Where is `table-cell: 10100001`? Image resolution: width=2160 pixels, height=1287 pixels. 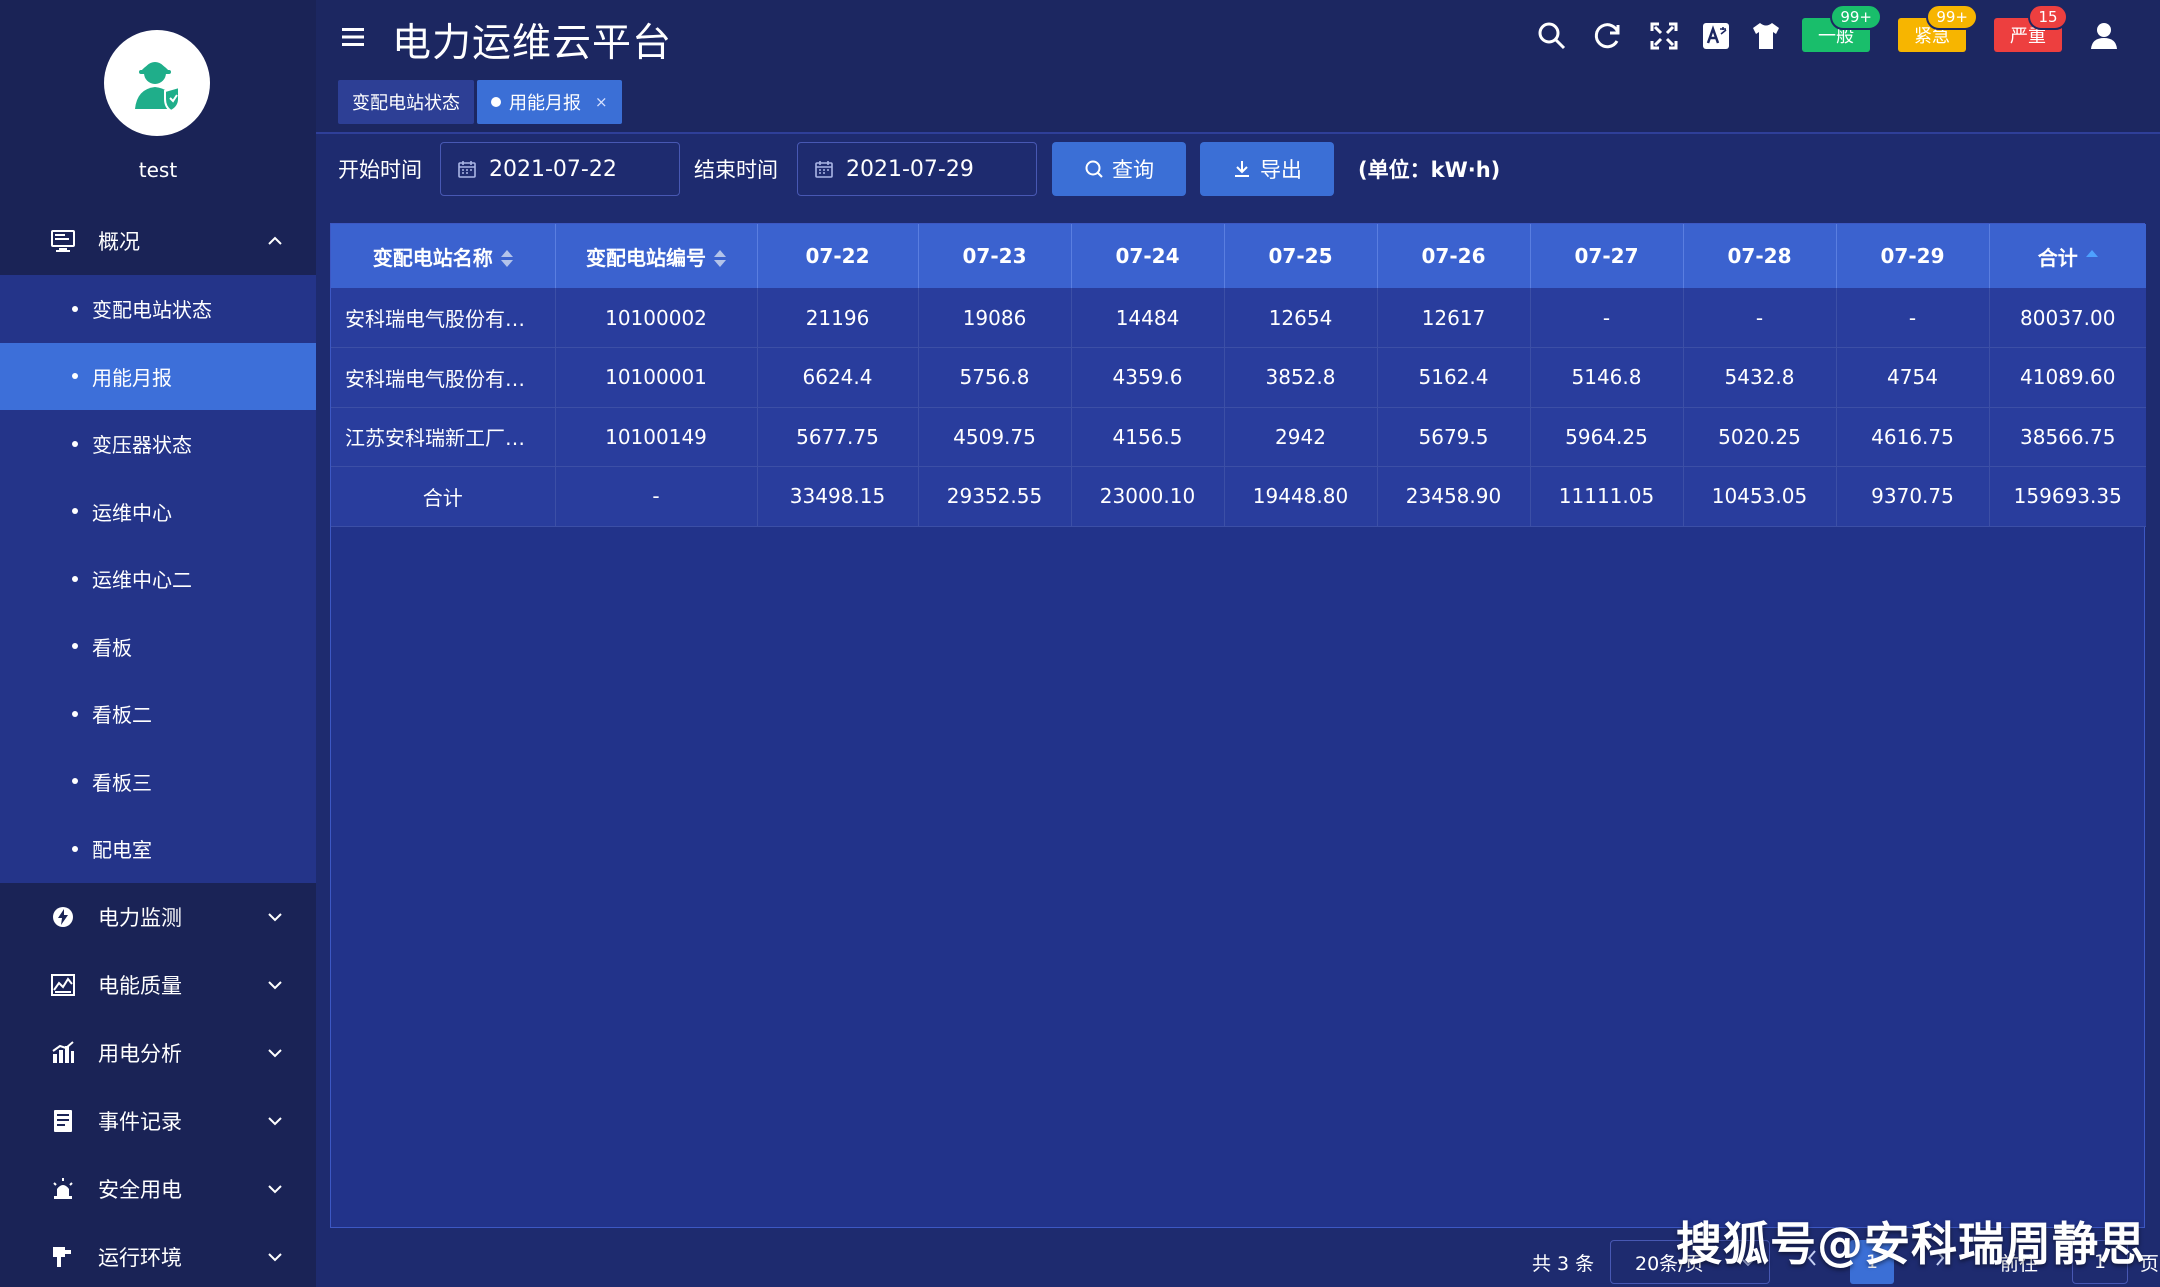
table-cell: 10100001 is located at coordinates (656, 377).